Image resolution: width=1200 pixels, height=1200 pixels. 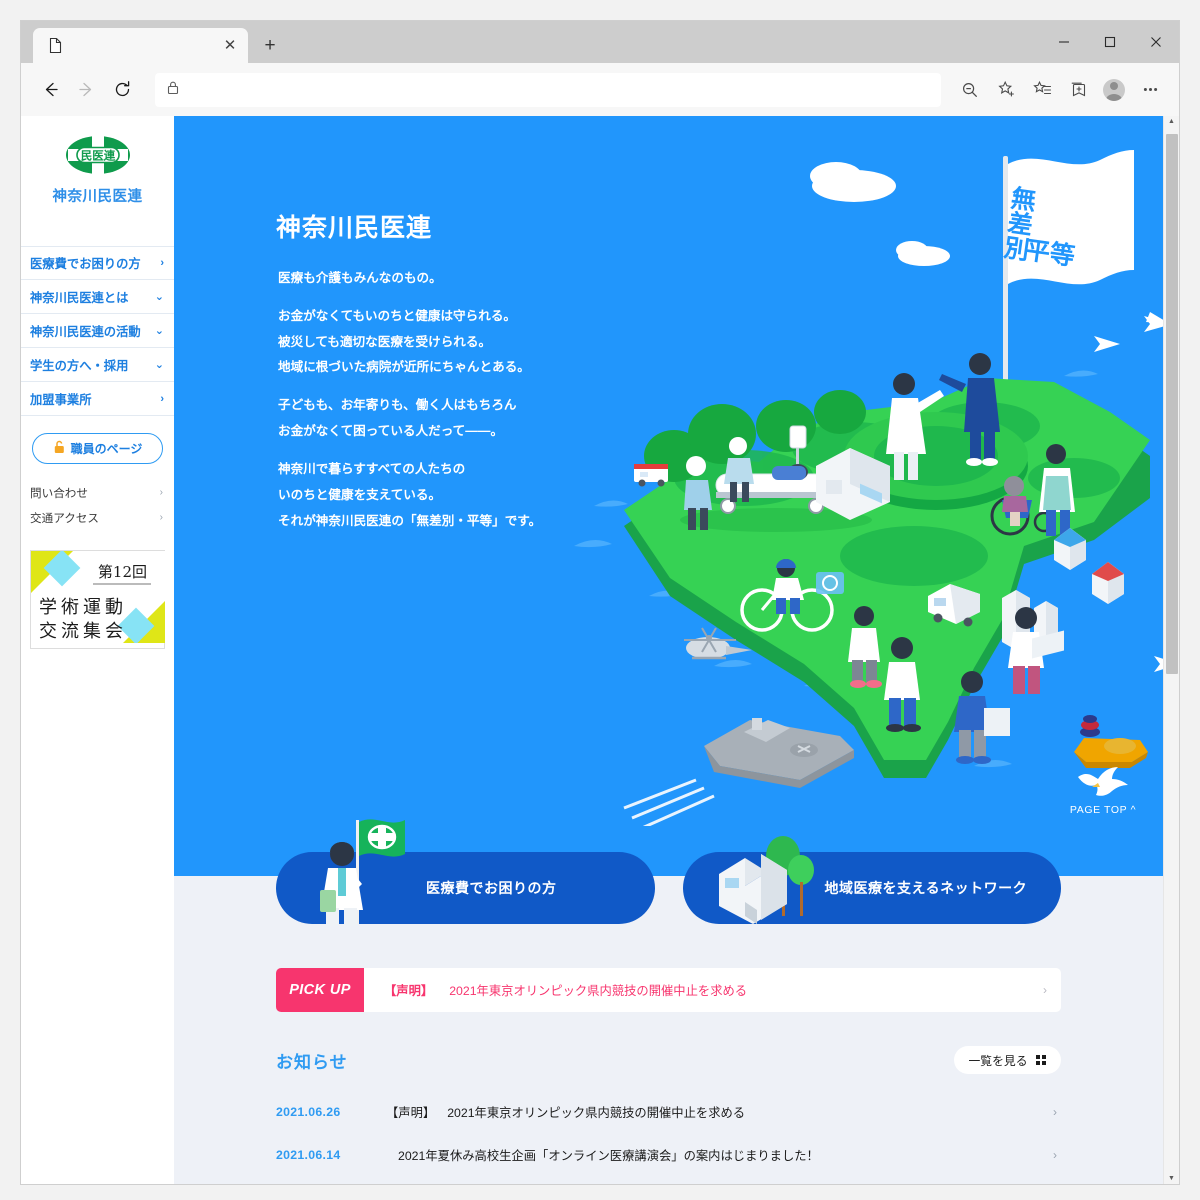 What do you see at coordinates (998, 1060) in the screenshot?
I see `news-view-all-label: 一覧を見る` at bounding box center [998, 1060].